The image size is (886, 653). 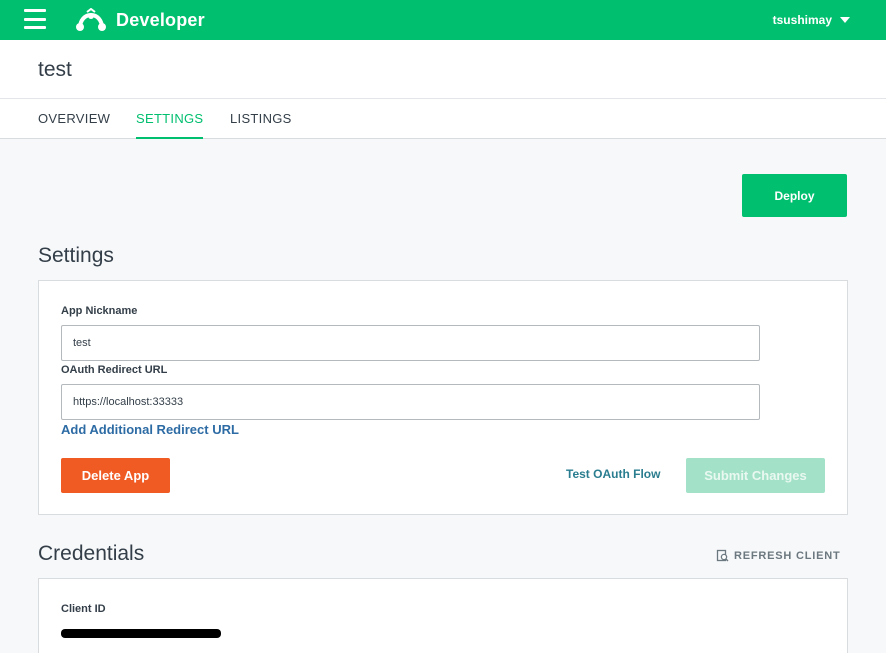 What do you see at coordinates (443, 69) in the screenshot?
I see `app-header: test` at bounding box center [443, 69].